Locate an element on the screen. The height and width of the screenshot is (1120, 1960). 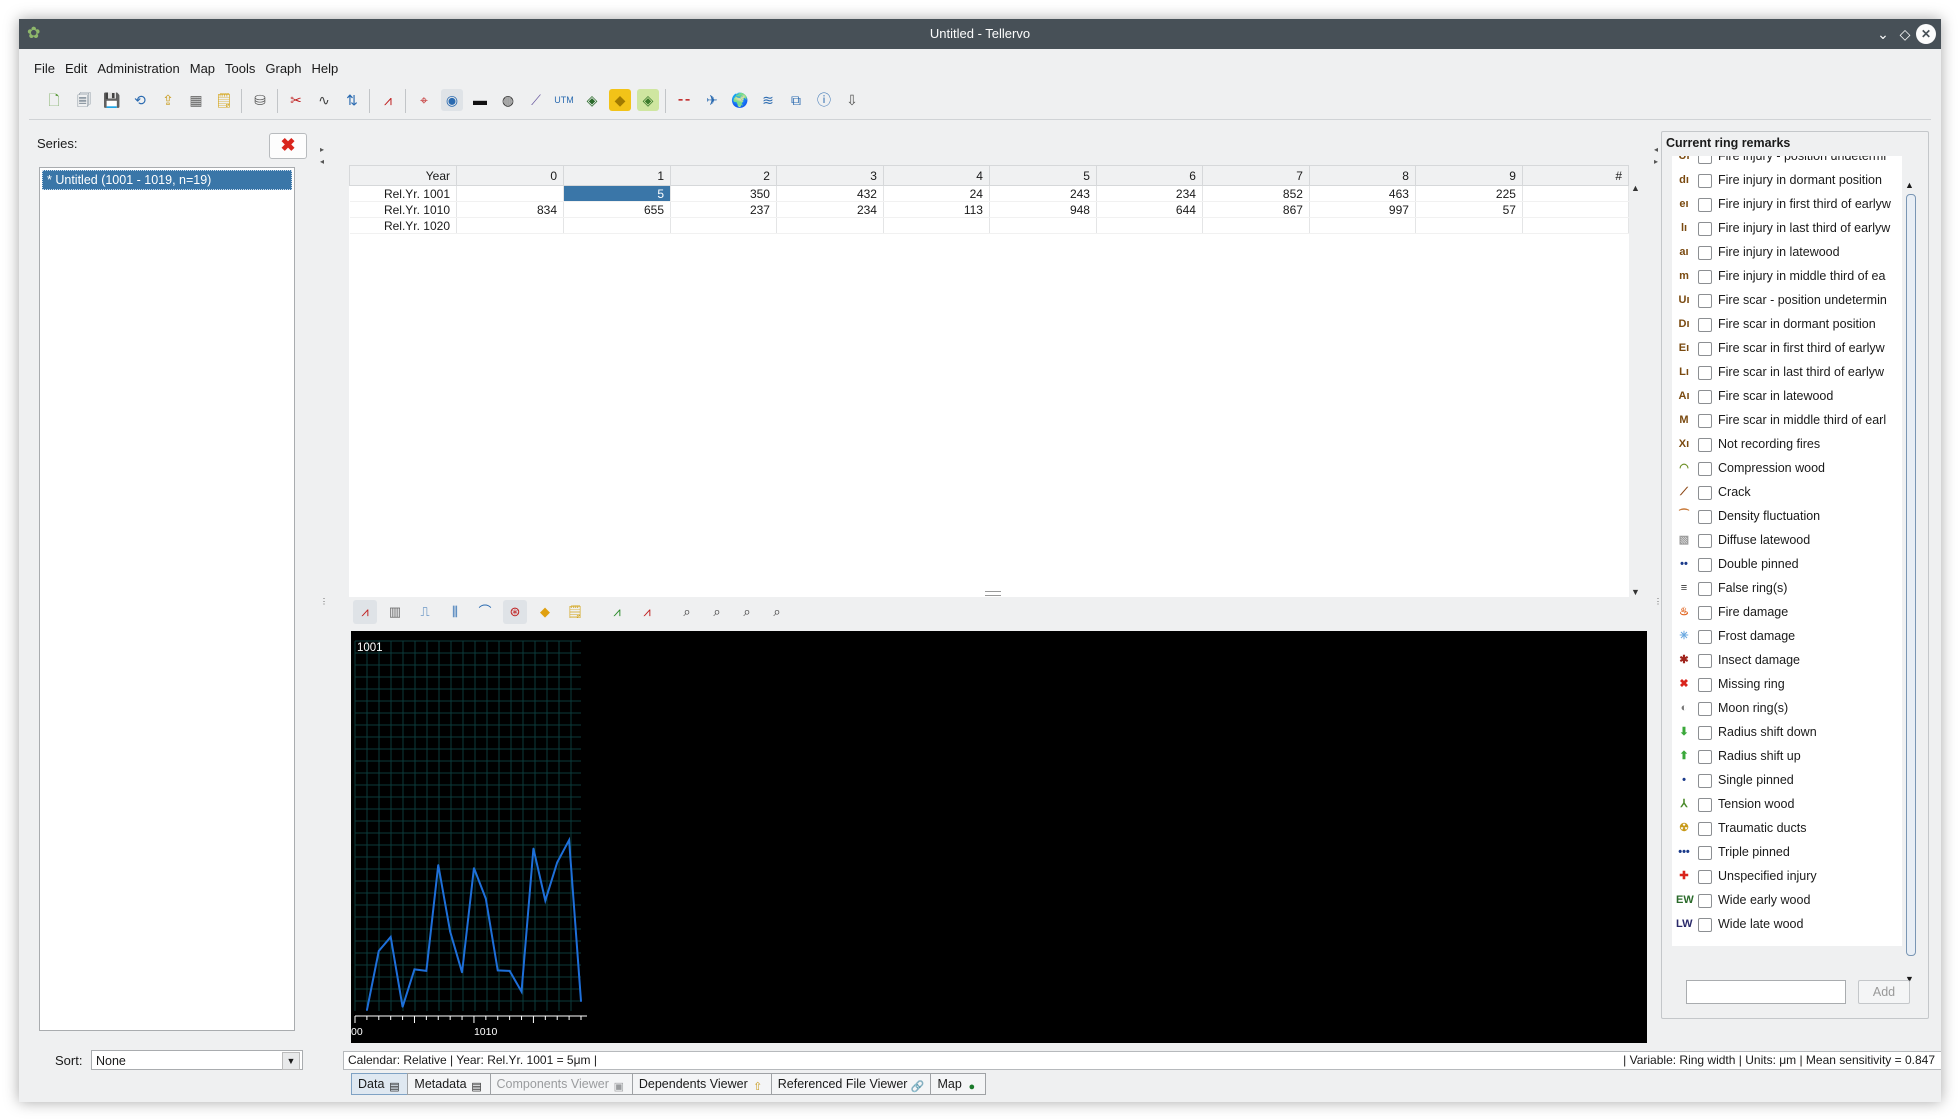
layers-icon: ≋ is located at coordinates (768, 100).